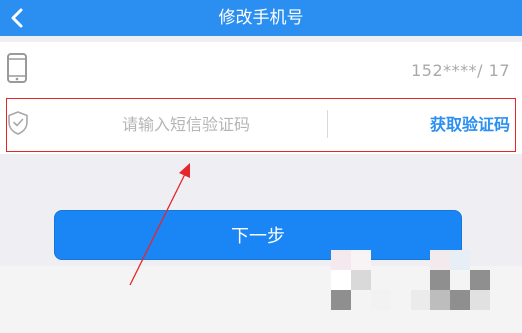 The width and height of the screenshot is (522, 333). Describe the element at coordinates (17, 68) in the screenshot. I see `phone-icon` at that location.